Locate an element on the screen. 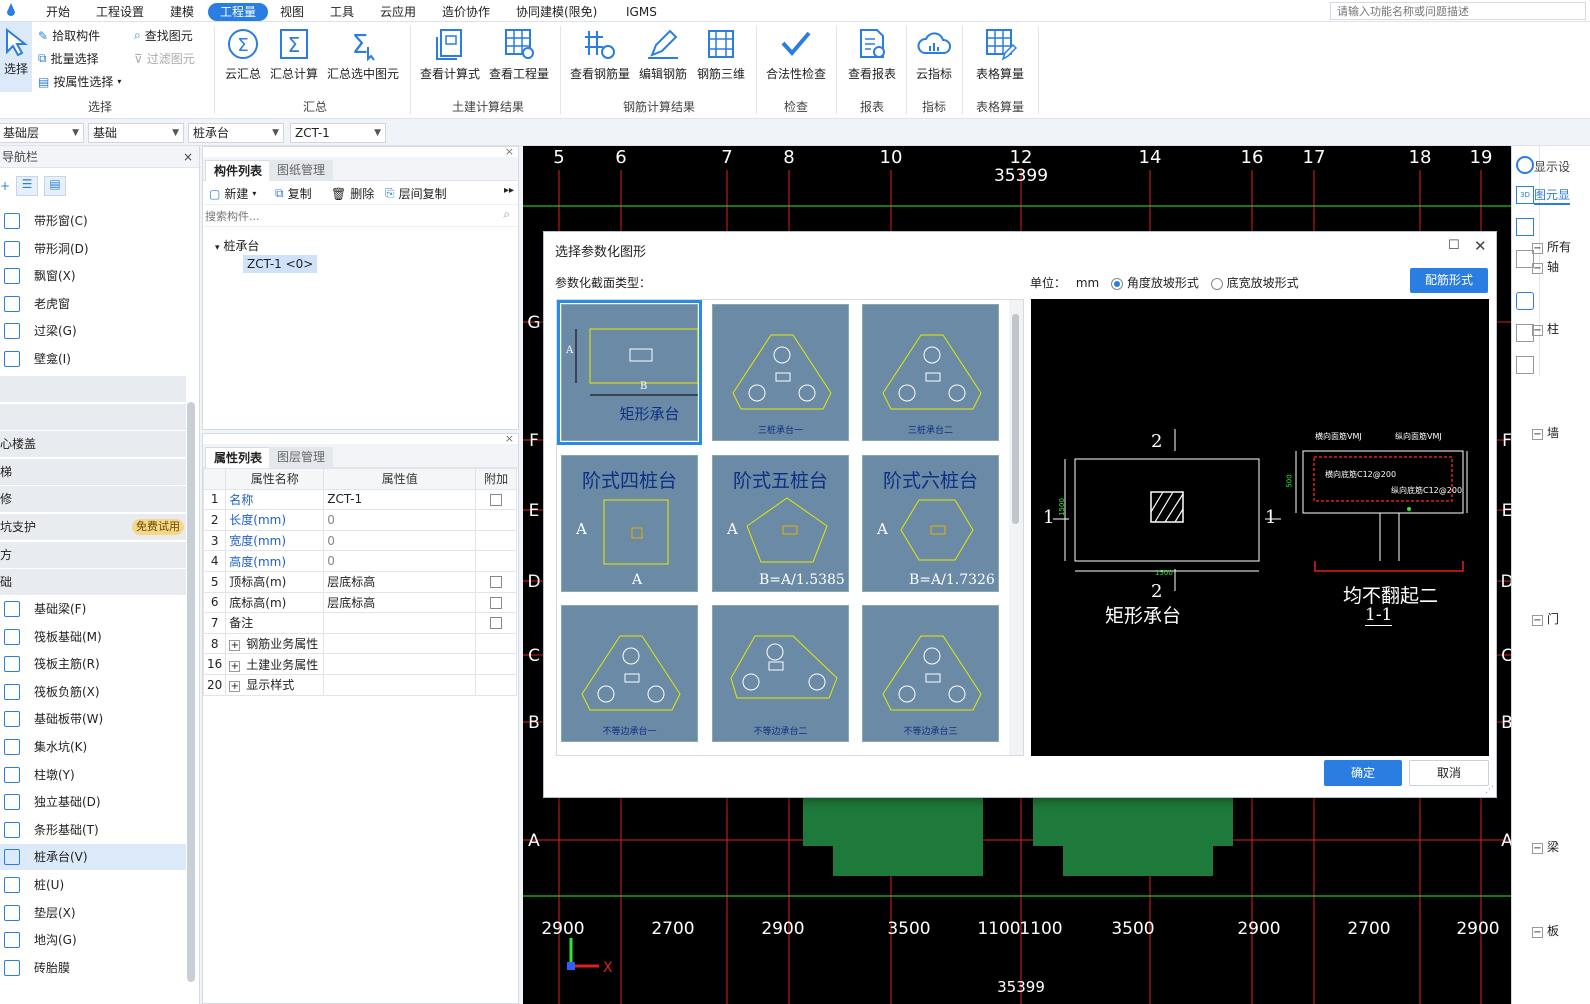 This screenshot has width=1590, height=1004. close-icon: × is located at coordinates (188, 157).